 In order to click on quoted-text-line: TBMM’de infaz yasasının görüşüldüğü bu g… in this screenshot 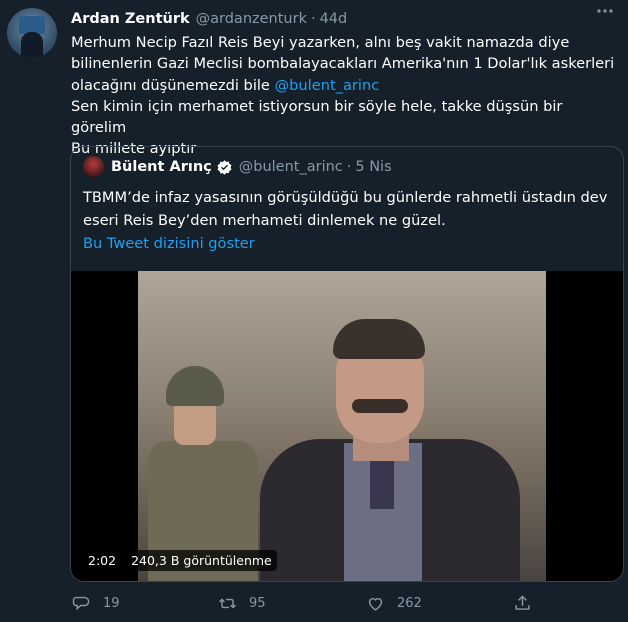, I will do `click(345, 197)`.